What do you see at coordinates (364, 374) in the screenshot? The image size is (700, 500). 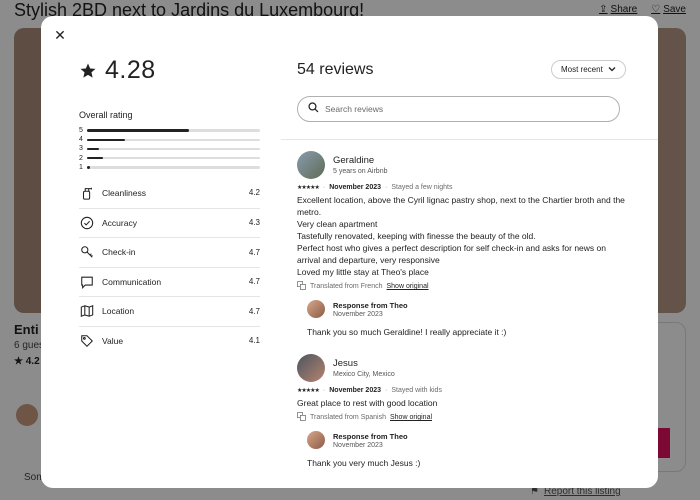 I see `reviewer-subtitle: Mexico City, Mexico` at bounding box center [364, 374].